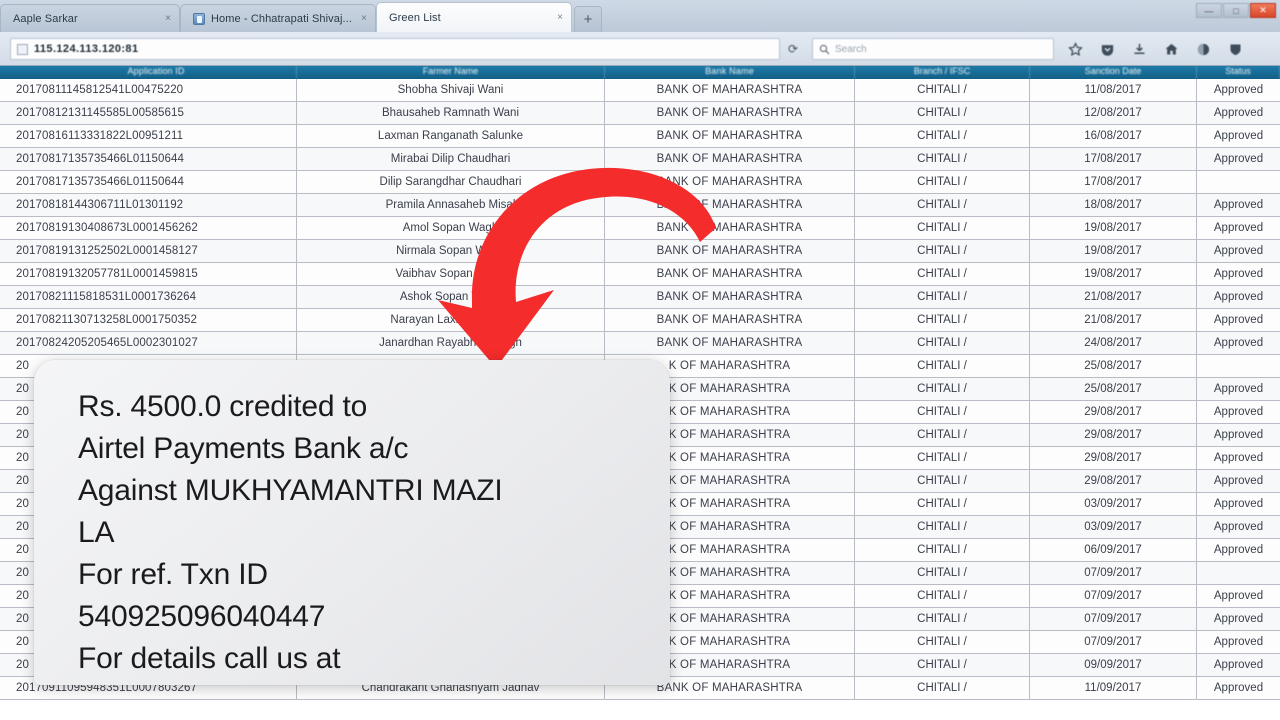 The image size is (1280, 720). Describe the element at coordinates (730, 72) in the screenshot. I see `column-header-bank-name: Bank Name` at that location.